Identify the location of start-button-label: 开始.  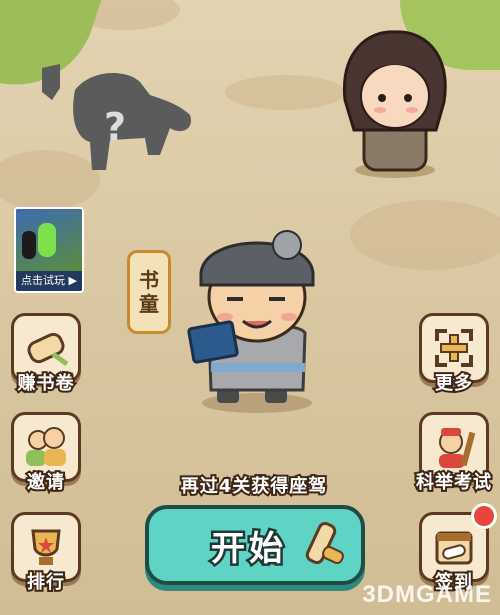
(248, 549).